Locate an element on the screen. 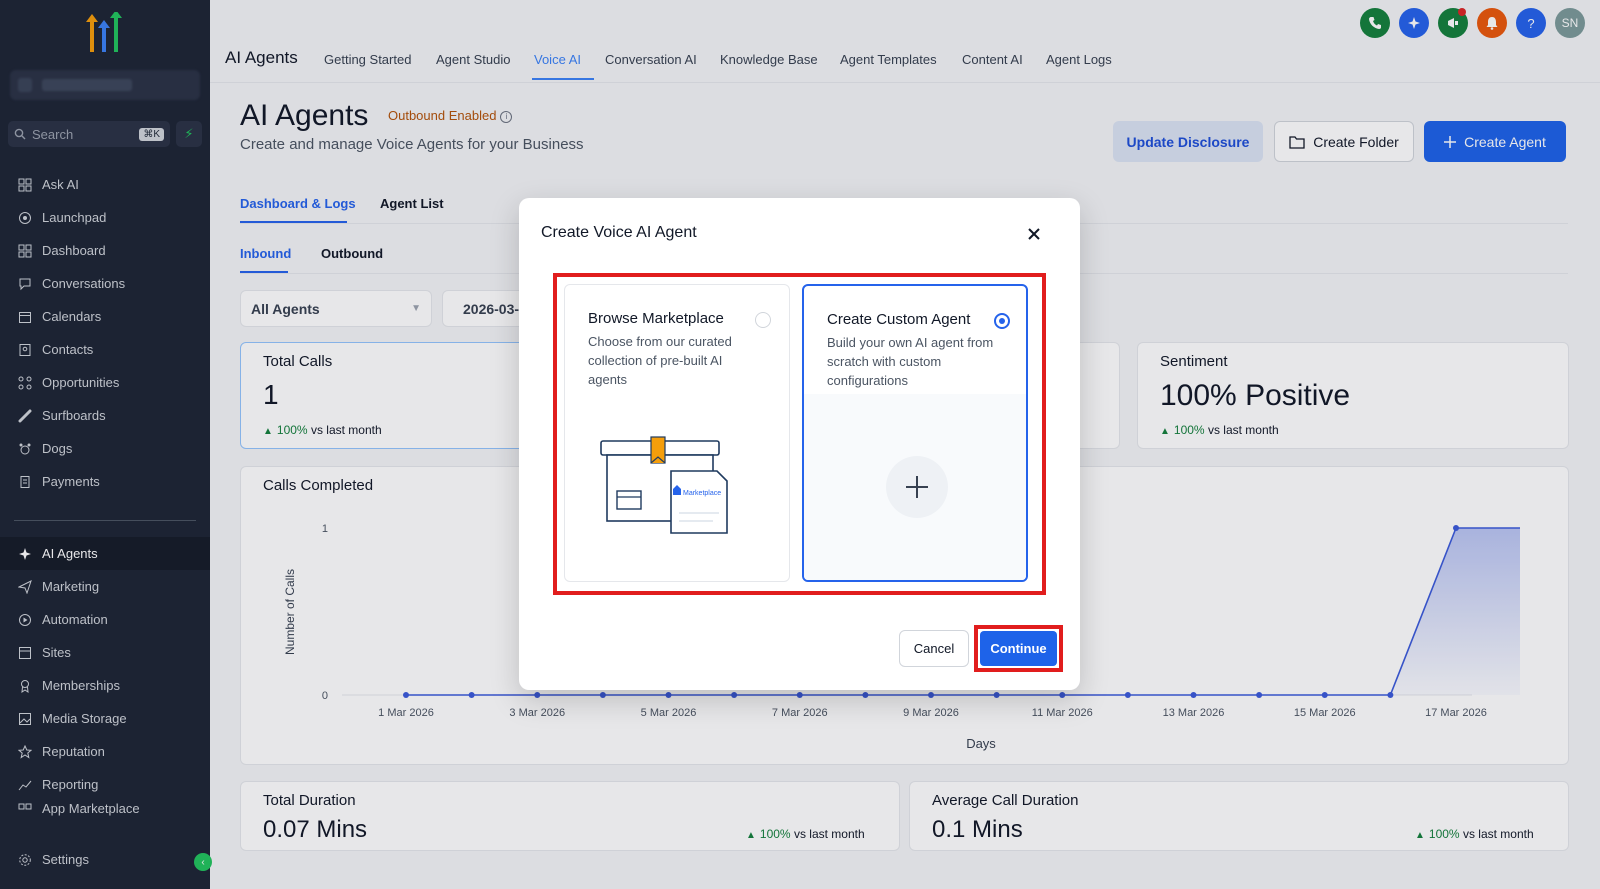 The image size is (1600, 889). continue-label: Continue is located at coordinates (1018, 648).